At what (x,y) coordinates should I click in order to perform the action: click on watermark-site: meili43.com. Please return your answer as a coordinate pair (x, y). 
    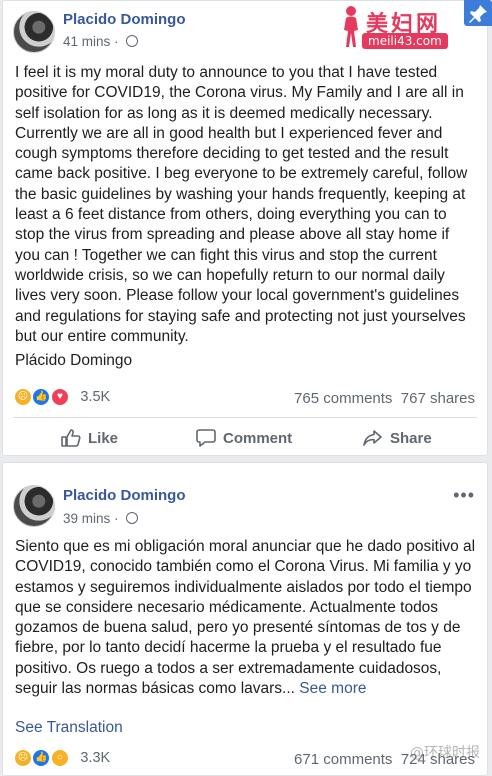
    Looking at the image, I should click on (405, 41).